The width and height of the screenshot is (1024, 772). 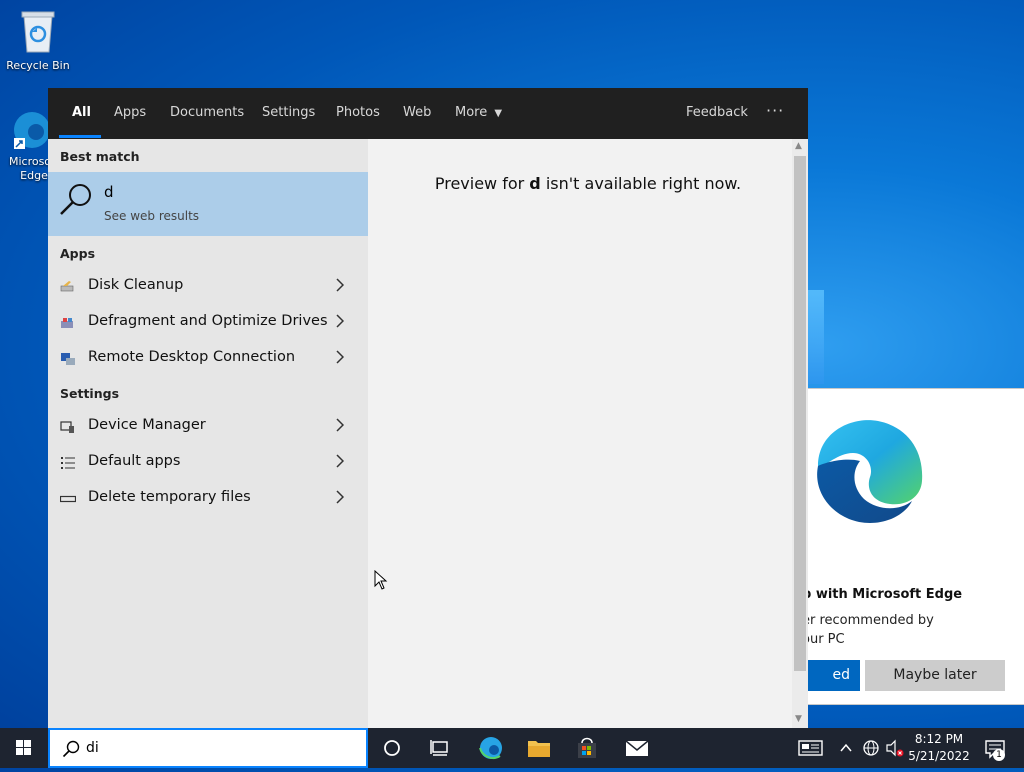 I want to click on taskbar-edge-button, so click(x=491, y=748).